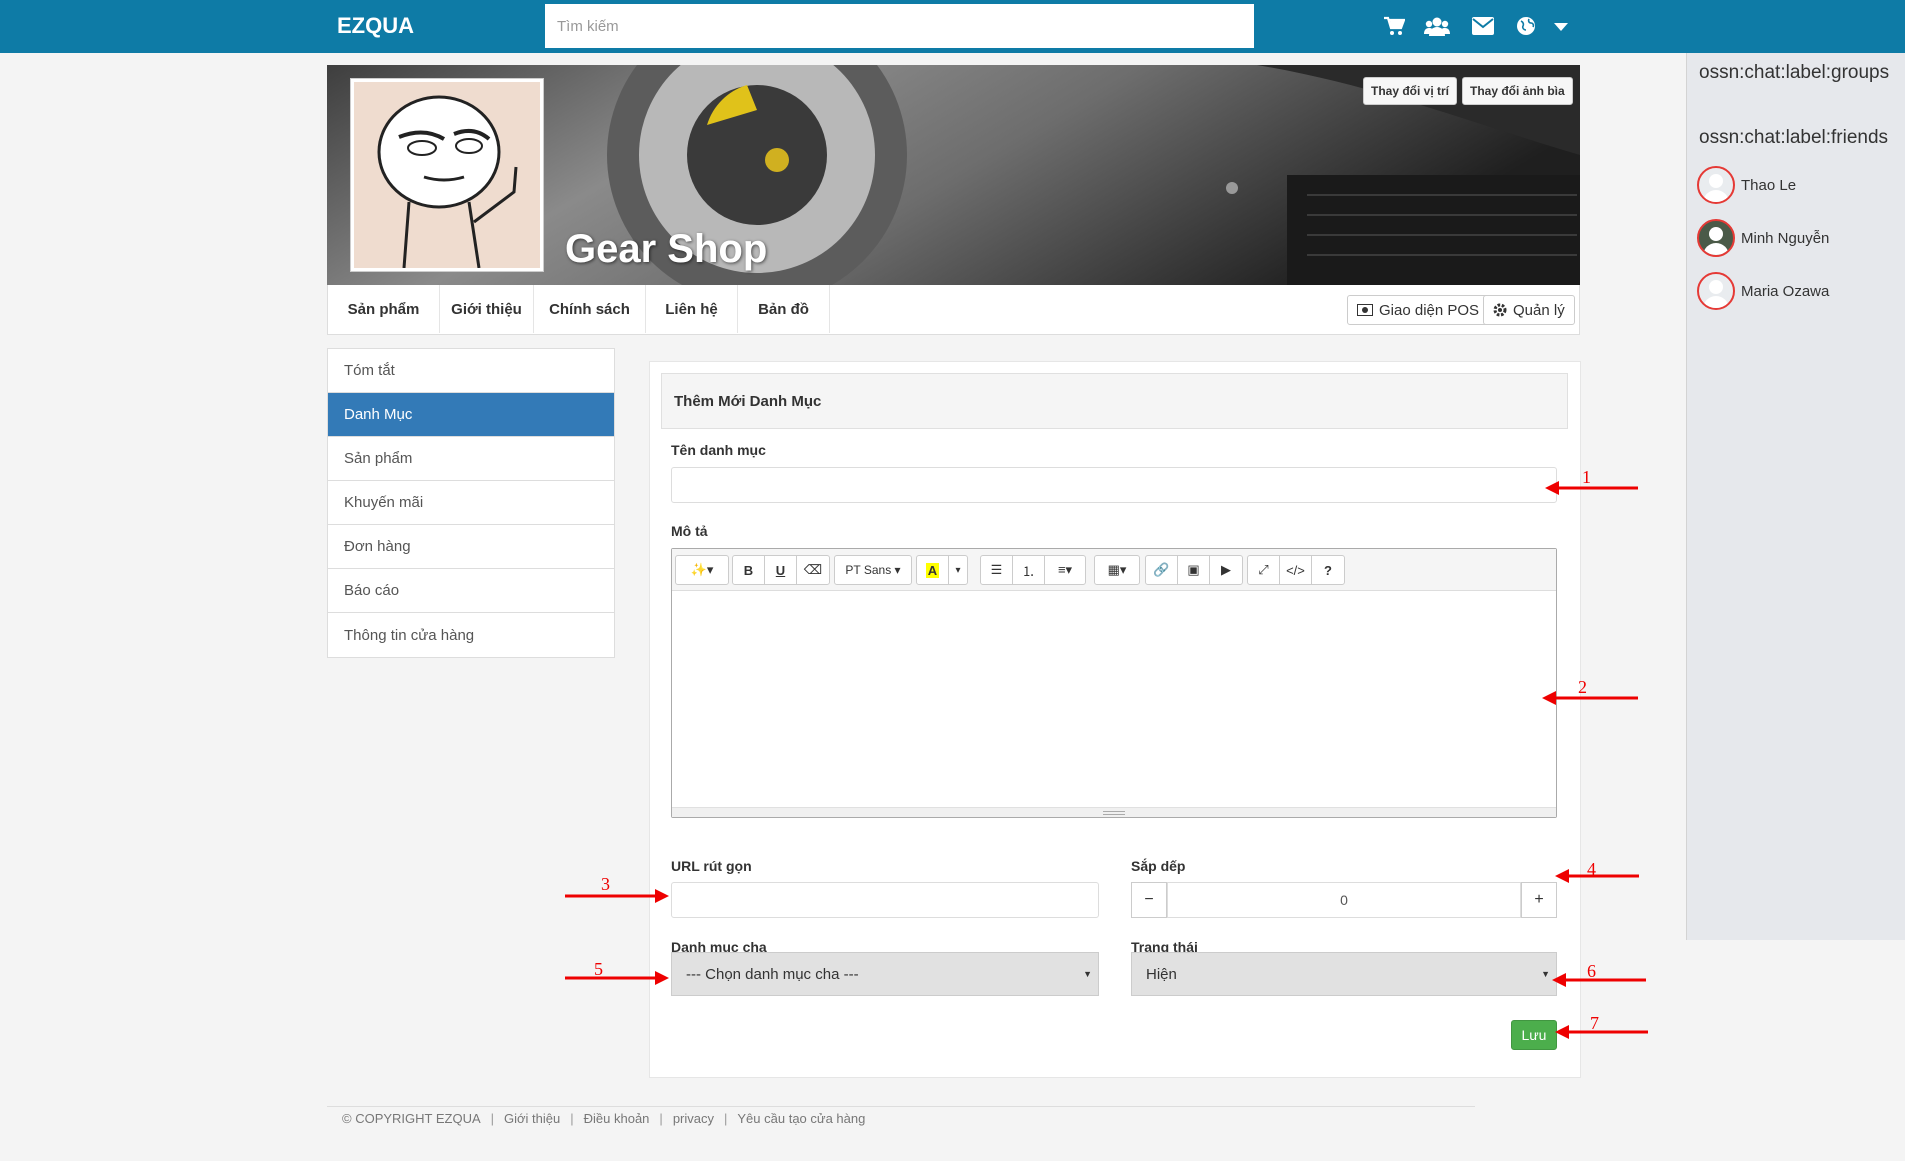 The image size is (1905, 1161). I want to click on editor-content-area, so click(1114, 699).